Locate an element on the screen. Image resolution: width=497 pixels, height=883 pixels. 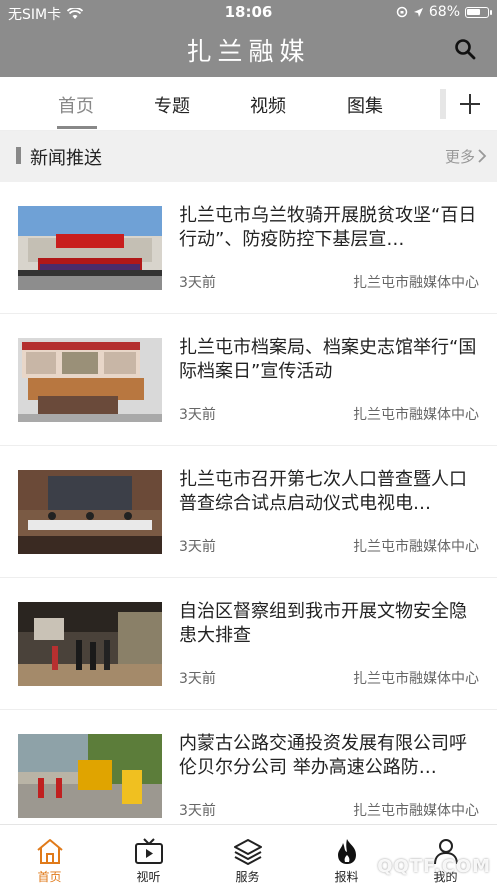
section-marker is located at coordinates (18, 155).